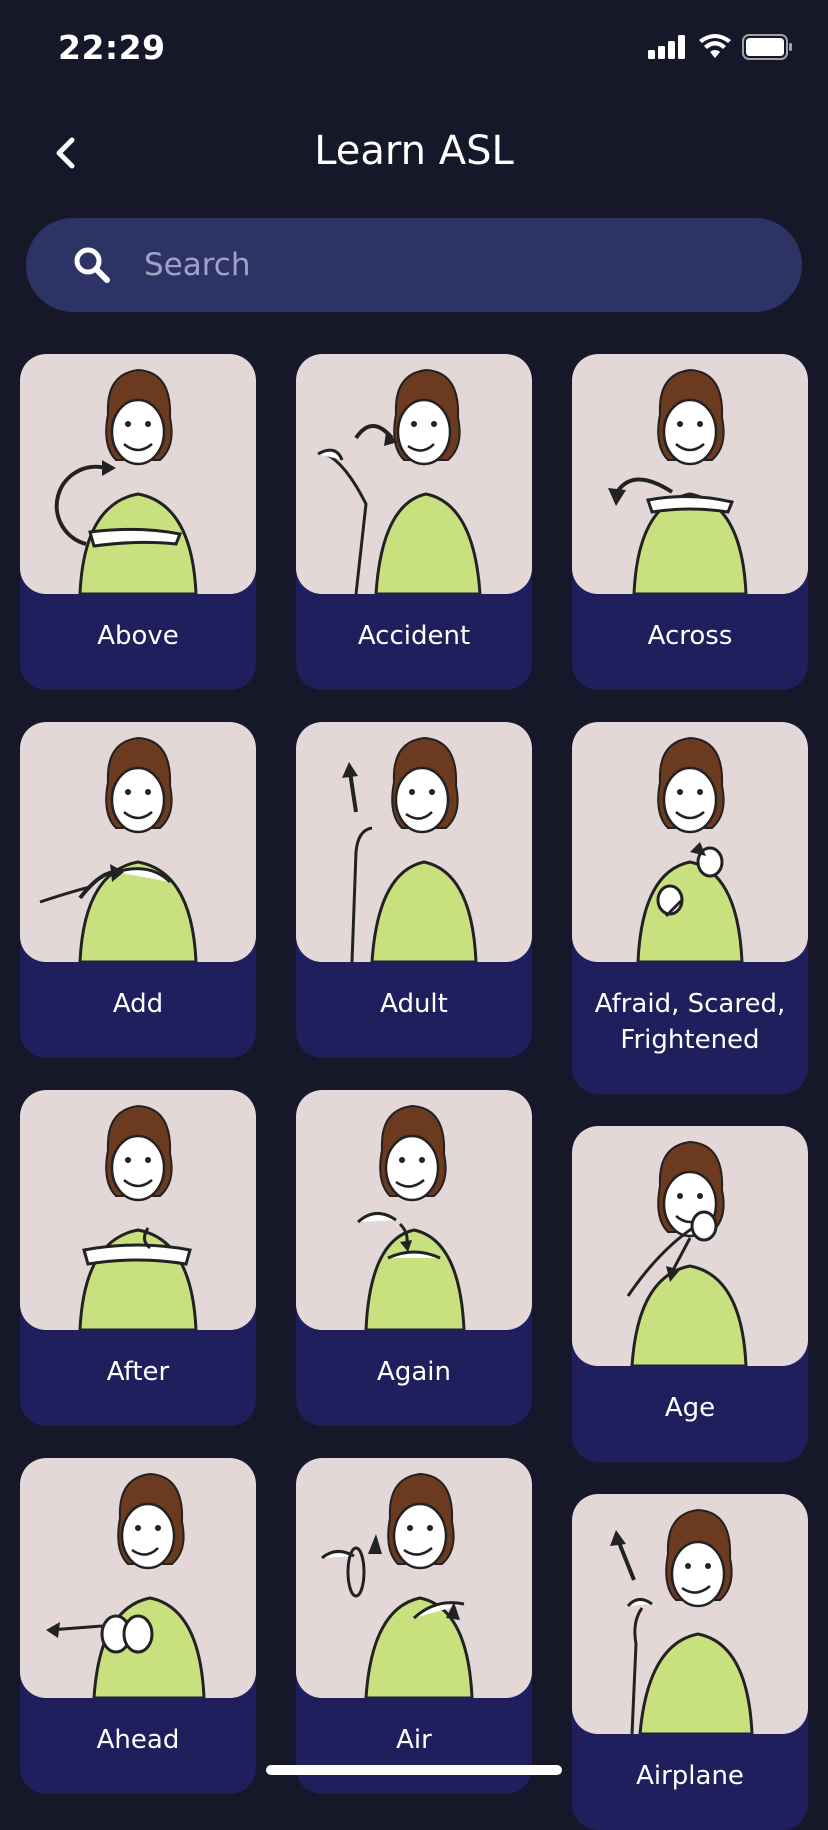 The width and height of the screenshot is (828, 1830). What do you see at coordinates (94, 265) in the screenshot?
I see `search-icon` at bounding box center [94, 265].